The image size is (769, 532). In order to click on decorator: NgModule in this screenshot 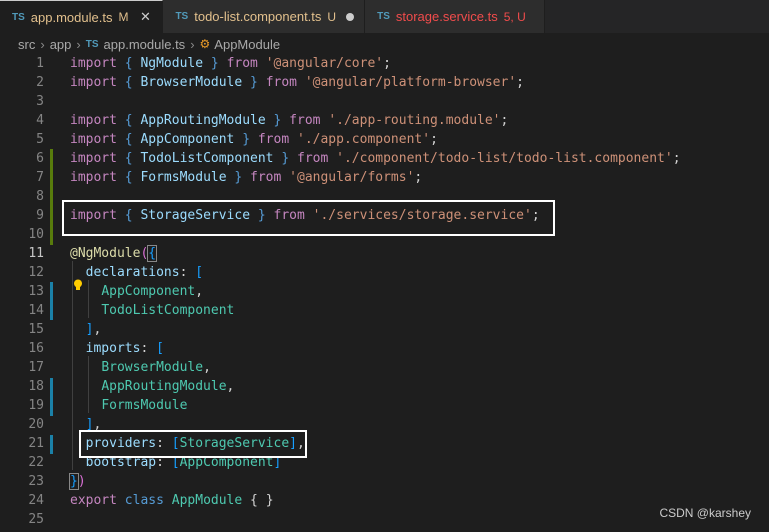, I will do `click(109, 253)`.